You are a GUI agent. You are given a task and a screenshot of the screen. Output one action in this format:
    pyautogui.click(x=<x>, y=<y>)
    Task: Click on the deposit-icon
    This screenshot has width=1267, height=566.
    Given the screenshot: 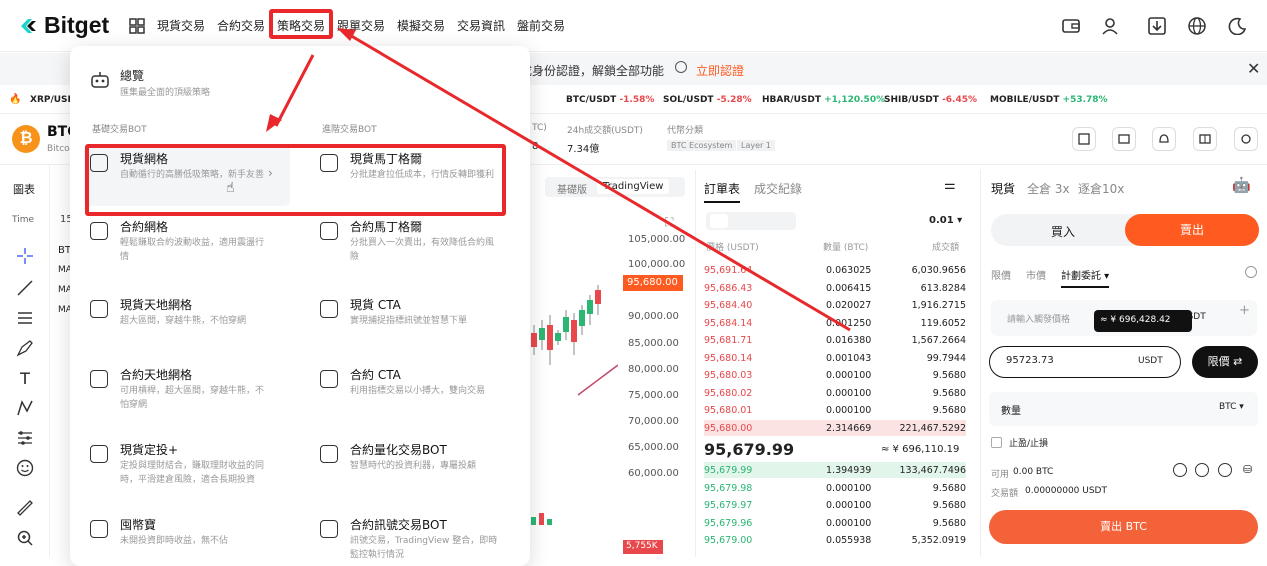 What is the action you would take?
    pyautogui.click(x=1180, y=470)
    